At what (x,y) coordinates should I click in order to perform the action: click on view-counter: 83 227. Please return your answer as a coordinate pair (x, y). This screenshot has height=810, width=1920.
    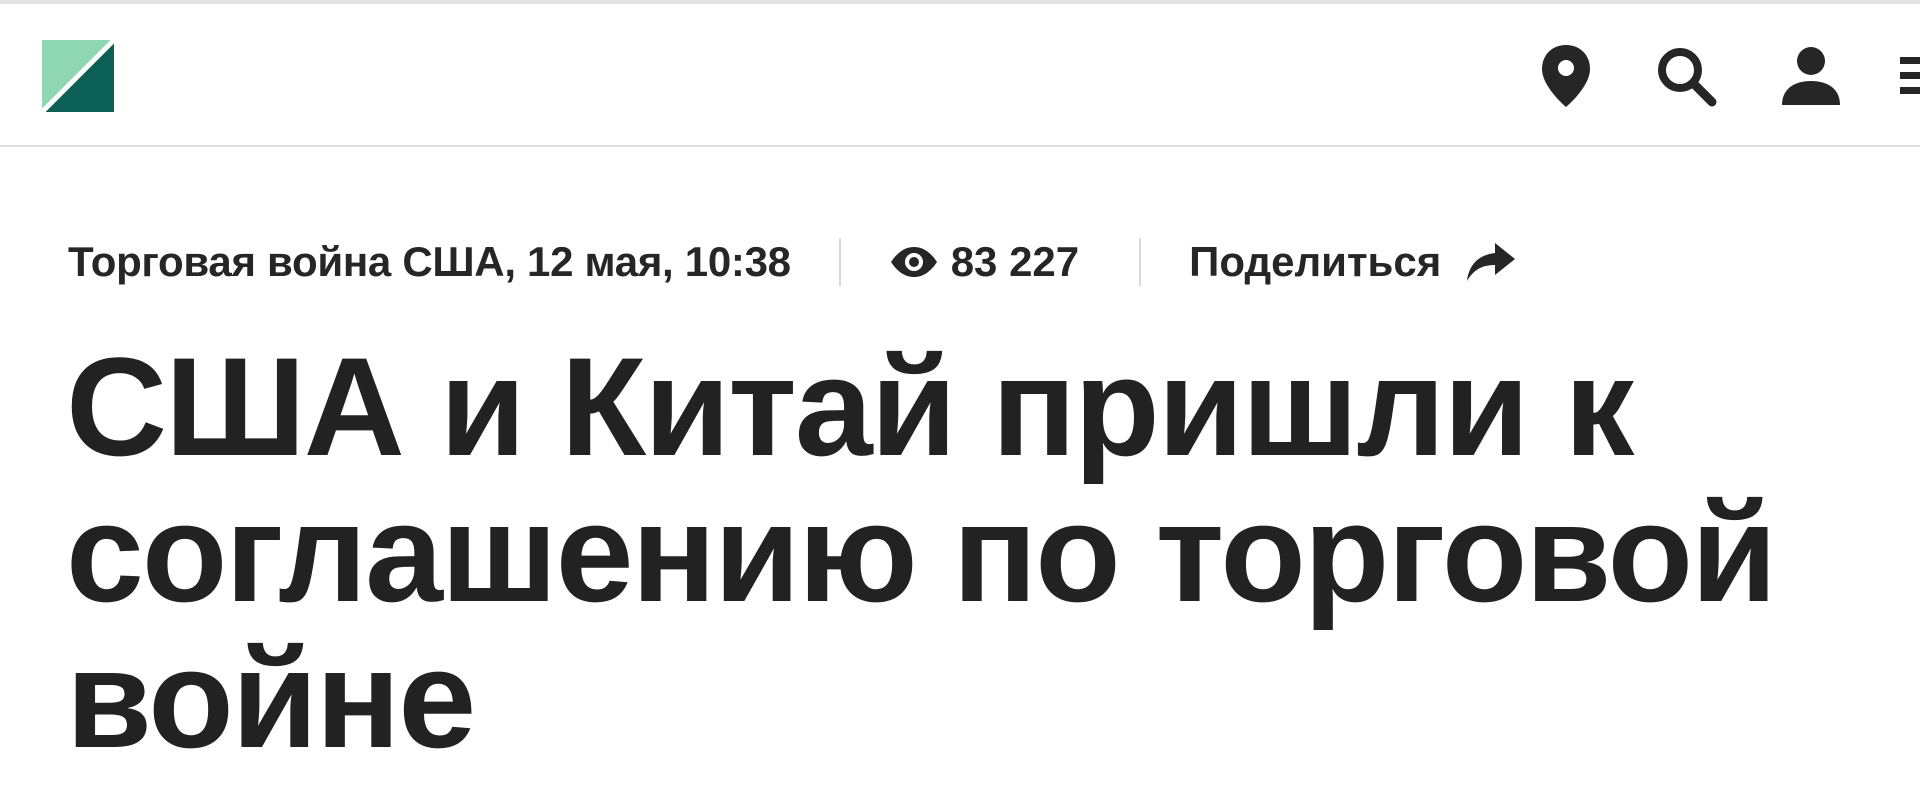
    Looking at the image, I should click on (984, 262).